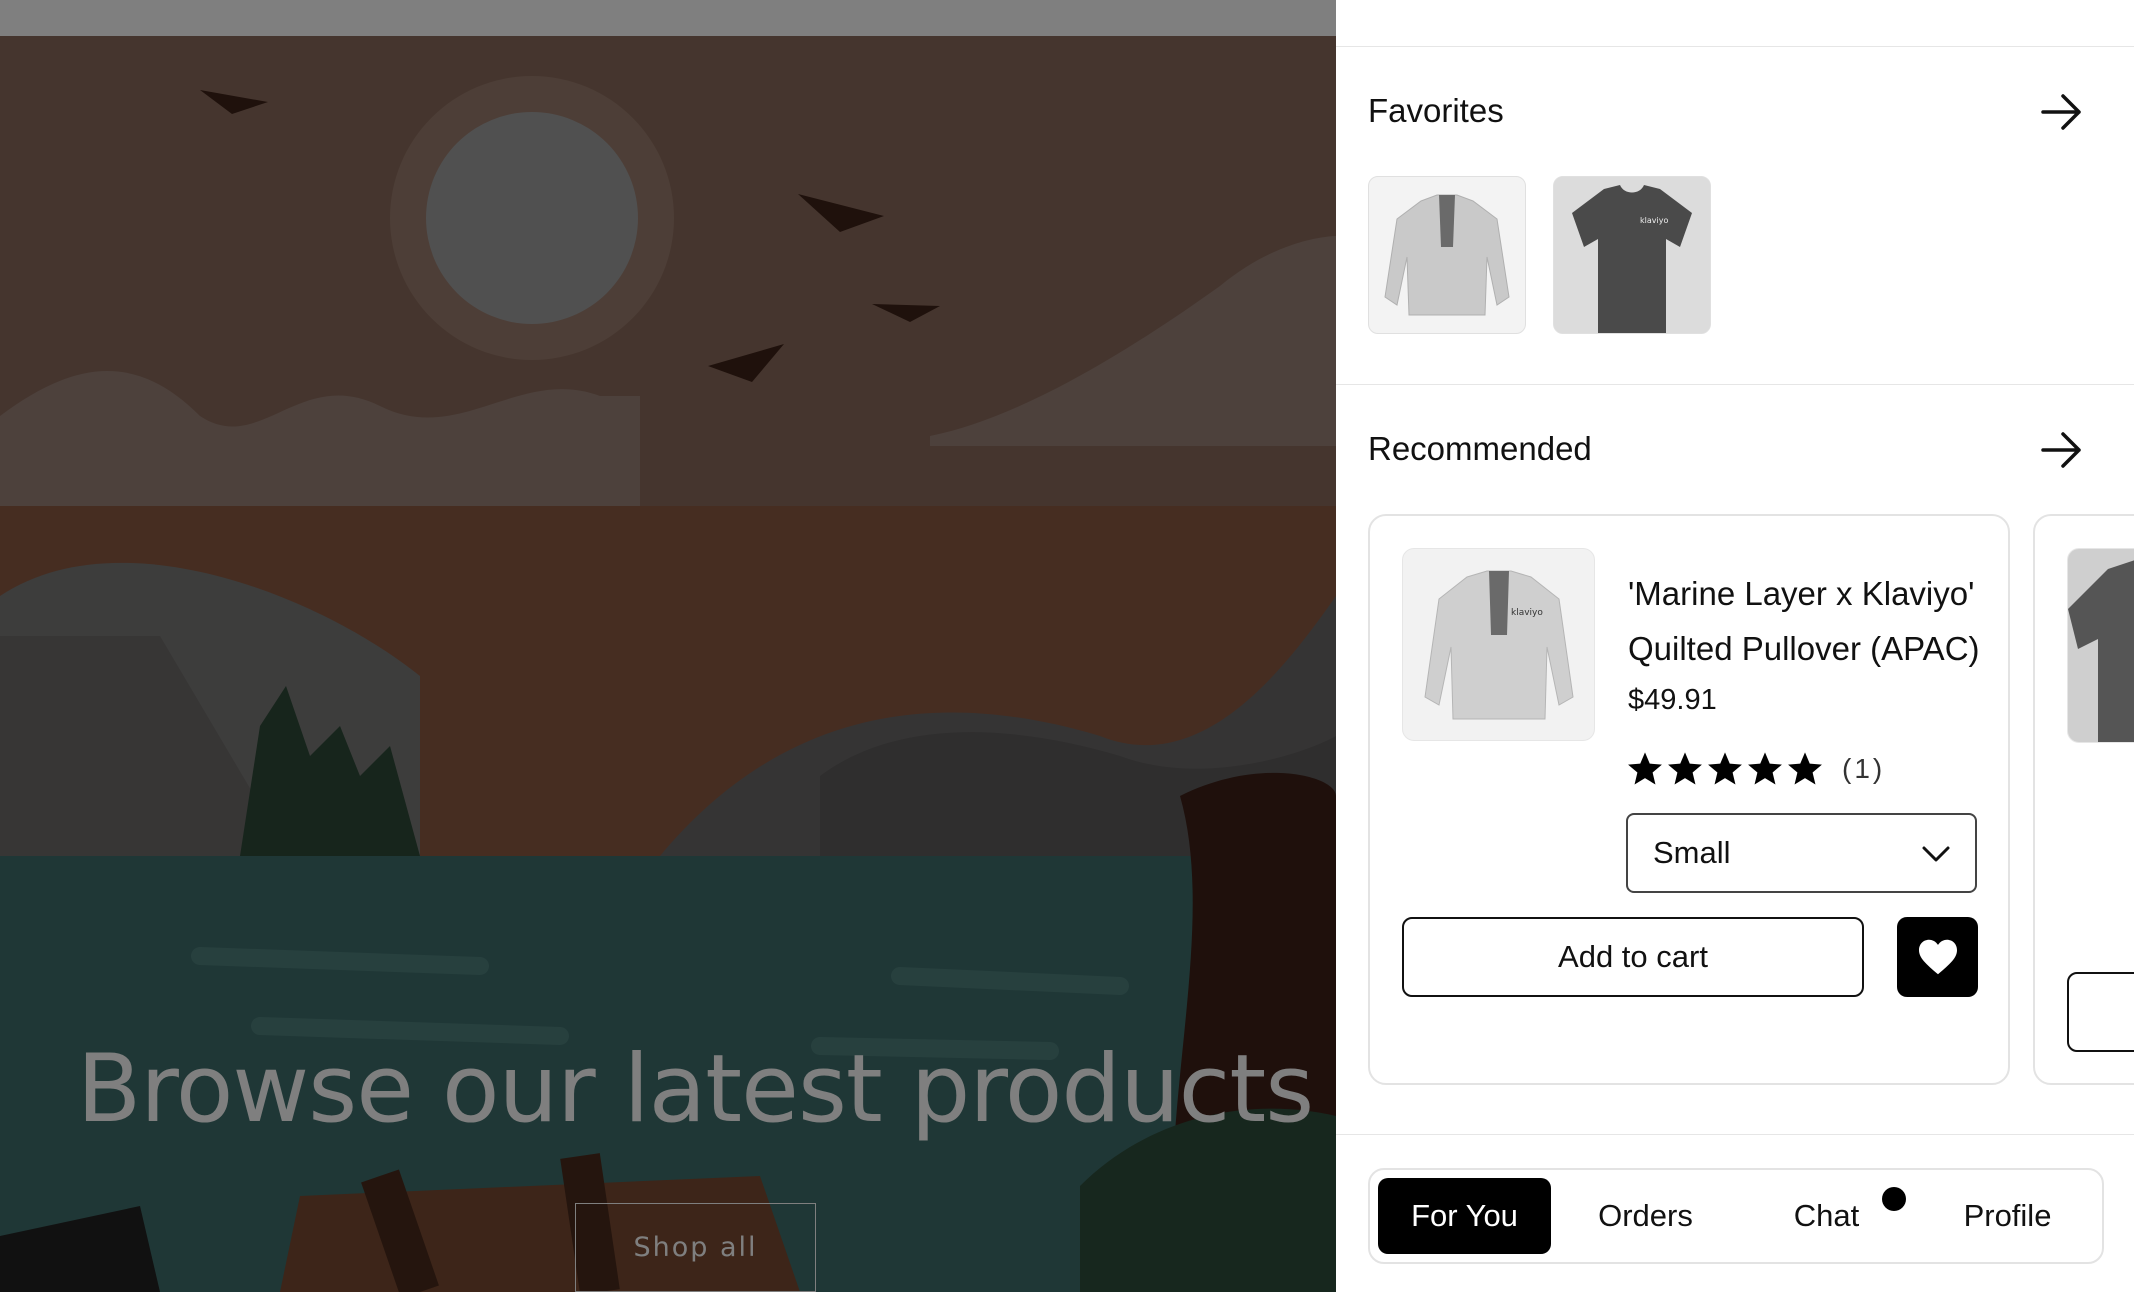 Image resolution: width=2134 pixels, height=1292 pixels. I want to click on favorite-item-tshirt: klaviyo, so click(1632, 255).